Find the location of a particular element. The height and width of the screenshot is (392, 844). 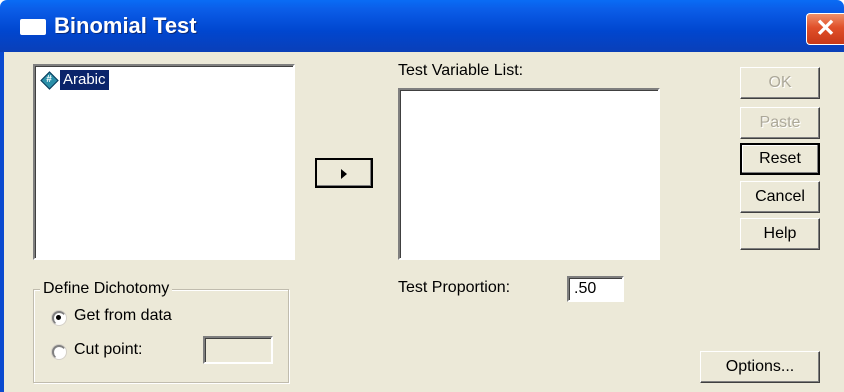

get-from-data-radio is located at coordinates (59, 318).